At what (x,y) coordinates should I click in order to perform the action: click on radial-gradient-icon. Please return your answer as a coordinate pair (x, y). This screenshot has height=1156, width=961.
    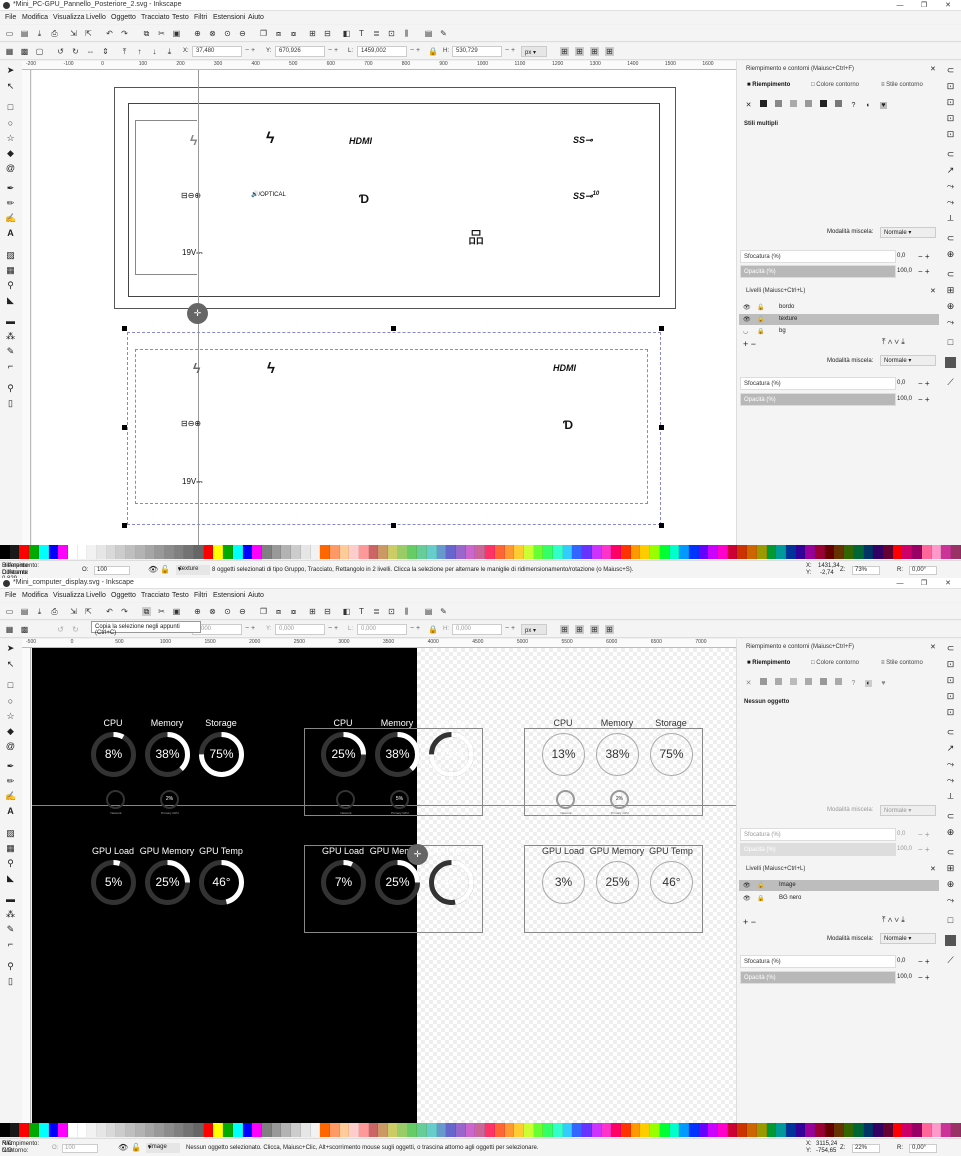
    Looking at the image, I should click on (793, 103).